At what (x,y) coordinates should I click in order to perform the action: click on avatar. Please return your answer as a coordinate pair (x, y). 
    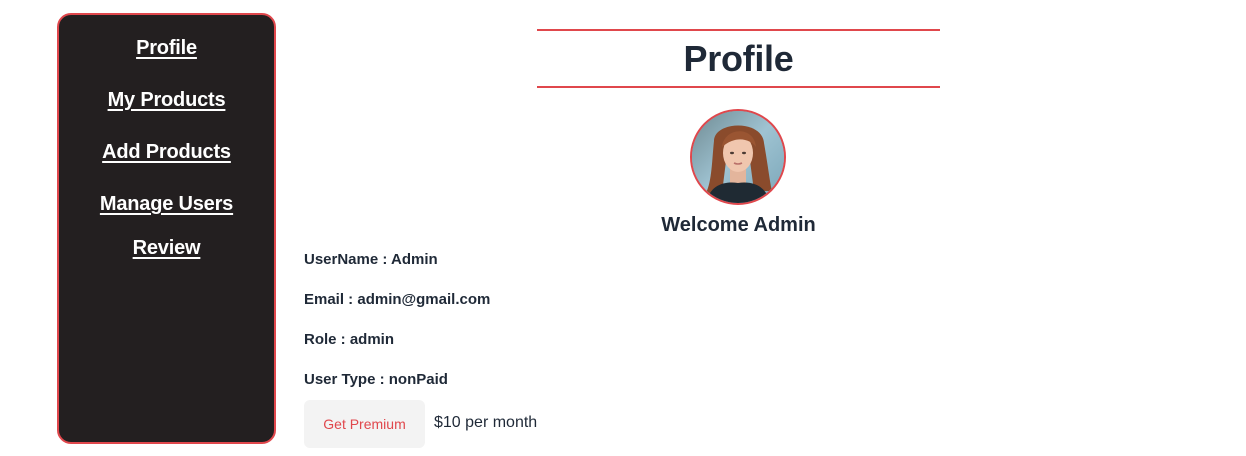
    Looking at the image, I should click on (738, 157).